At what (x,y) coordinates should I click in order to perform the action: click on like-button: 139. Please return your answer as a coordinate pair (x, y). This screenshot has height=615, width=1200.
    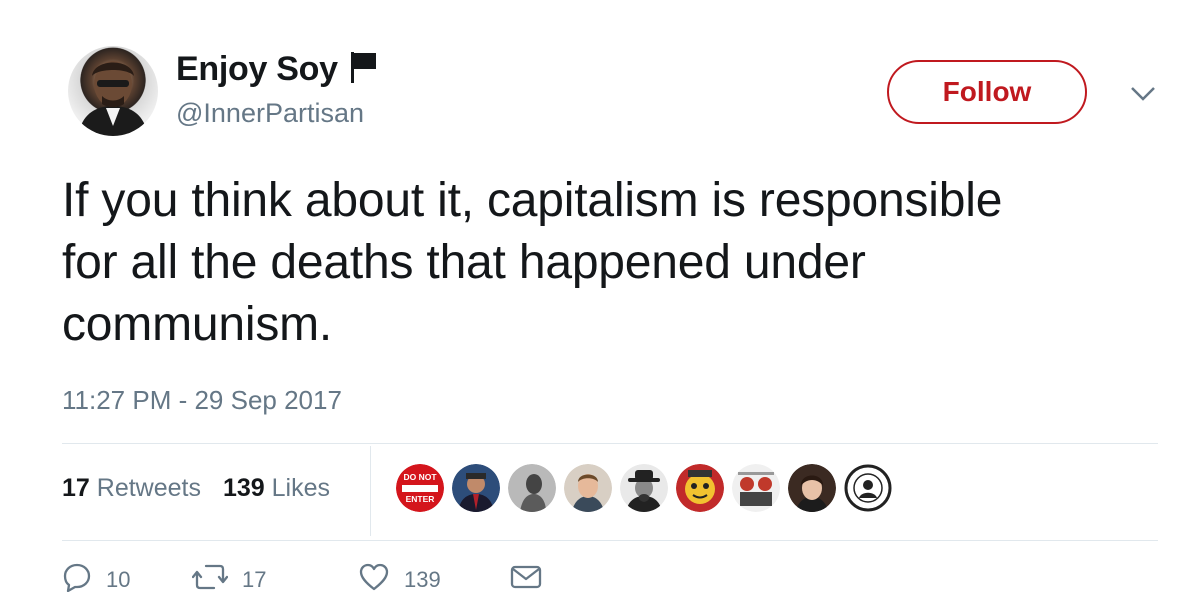
    Looking at the image, I should click on (434, 580).